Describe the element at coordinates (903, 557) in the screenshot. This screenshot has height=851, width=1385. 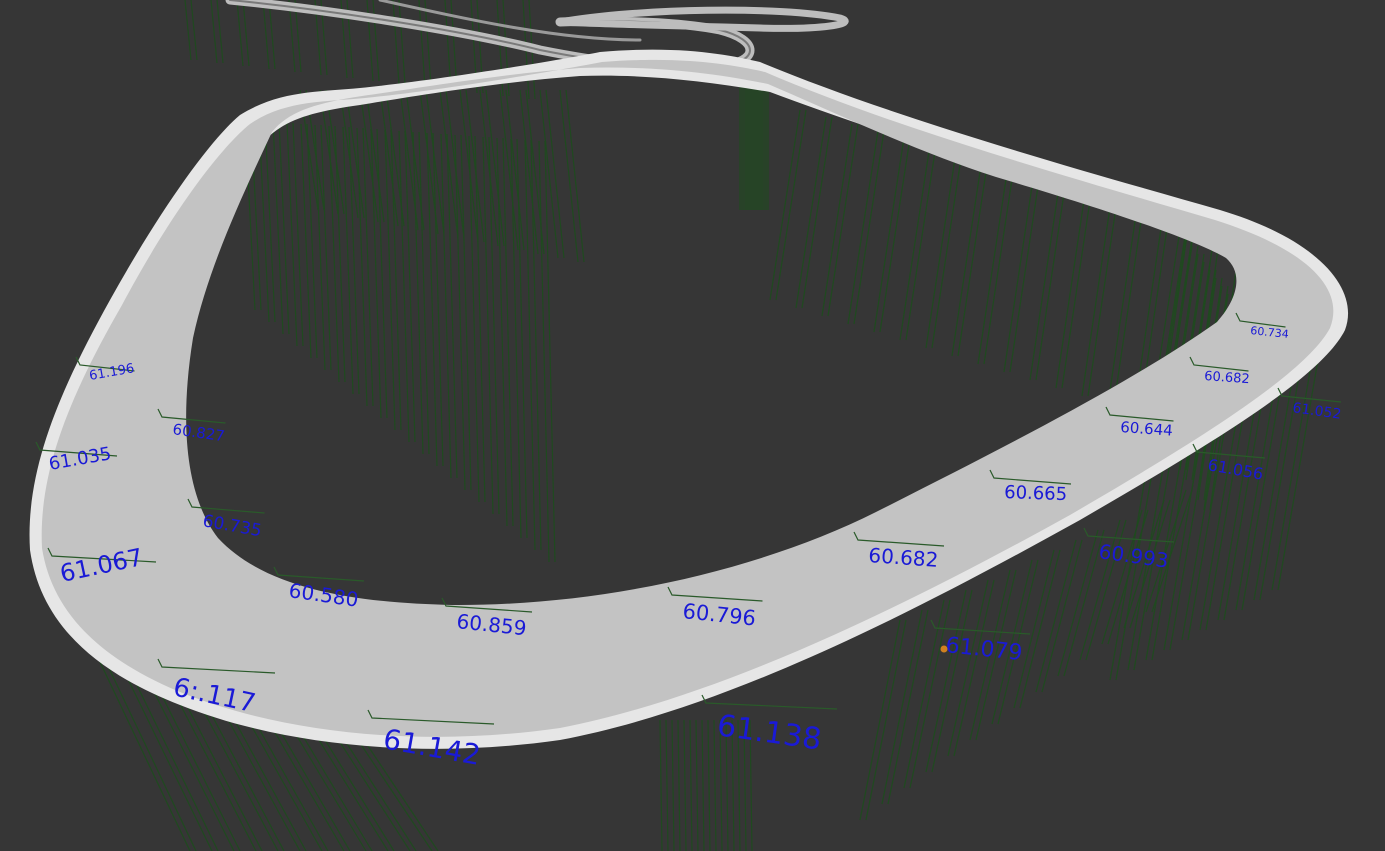
I see `elevation-label-i6: 60.682` at that location.